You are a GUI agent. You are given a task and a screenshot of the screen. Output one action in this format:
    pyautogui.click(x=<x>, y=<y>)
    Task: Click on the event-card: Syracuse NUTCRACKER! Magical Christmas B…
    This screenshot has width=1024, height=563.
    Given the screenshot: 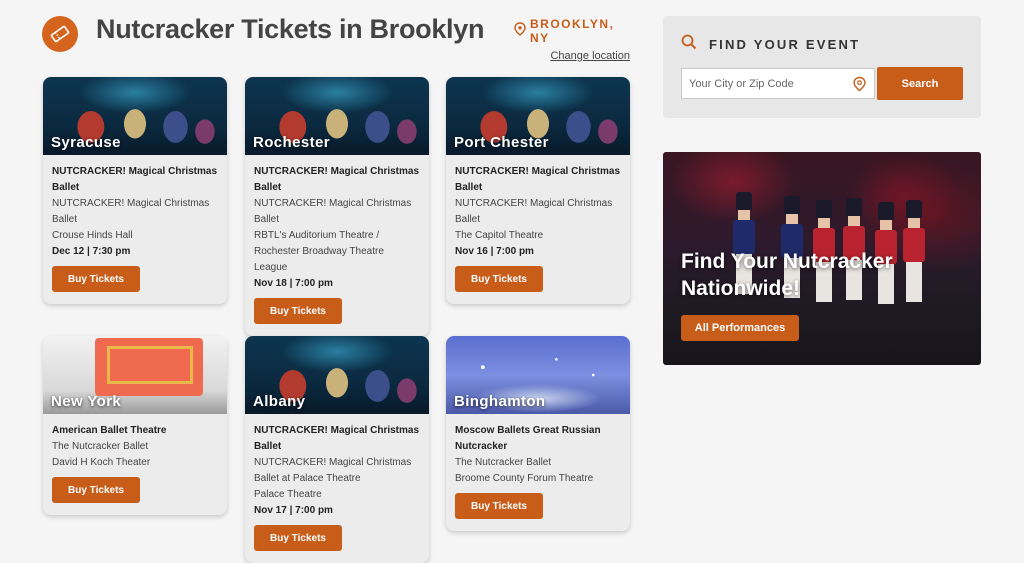 What is the action you would take?
    pyautogui.click(x=135, y=190)
    